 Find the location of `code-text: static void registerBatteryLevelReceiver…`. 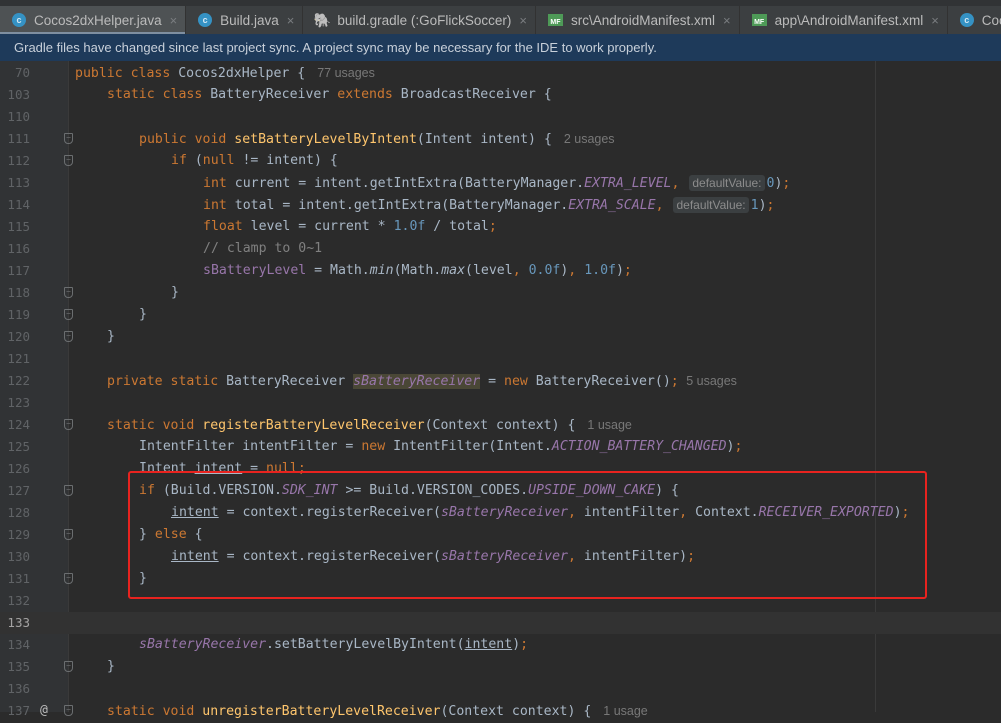

code-text: static void registerBatteryLevelReceiver… is located at coordinates (371, 425).